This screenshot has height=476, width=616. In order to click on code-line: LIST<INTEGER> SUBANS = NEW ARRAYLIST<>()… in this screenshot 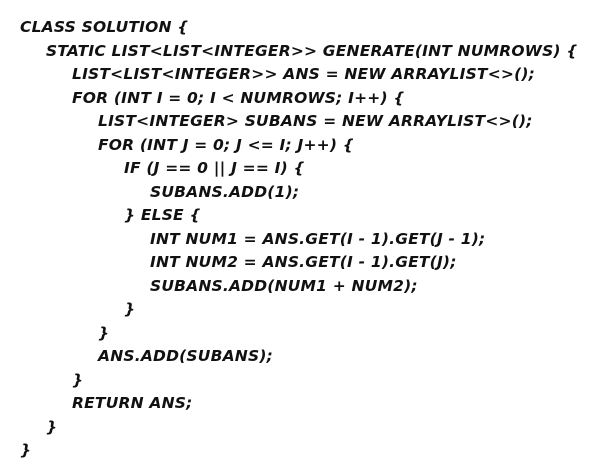, I will do `click(315, 121)`.